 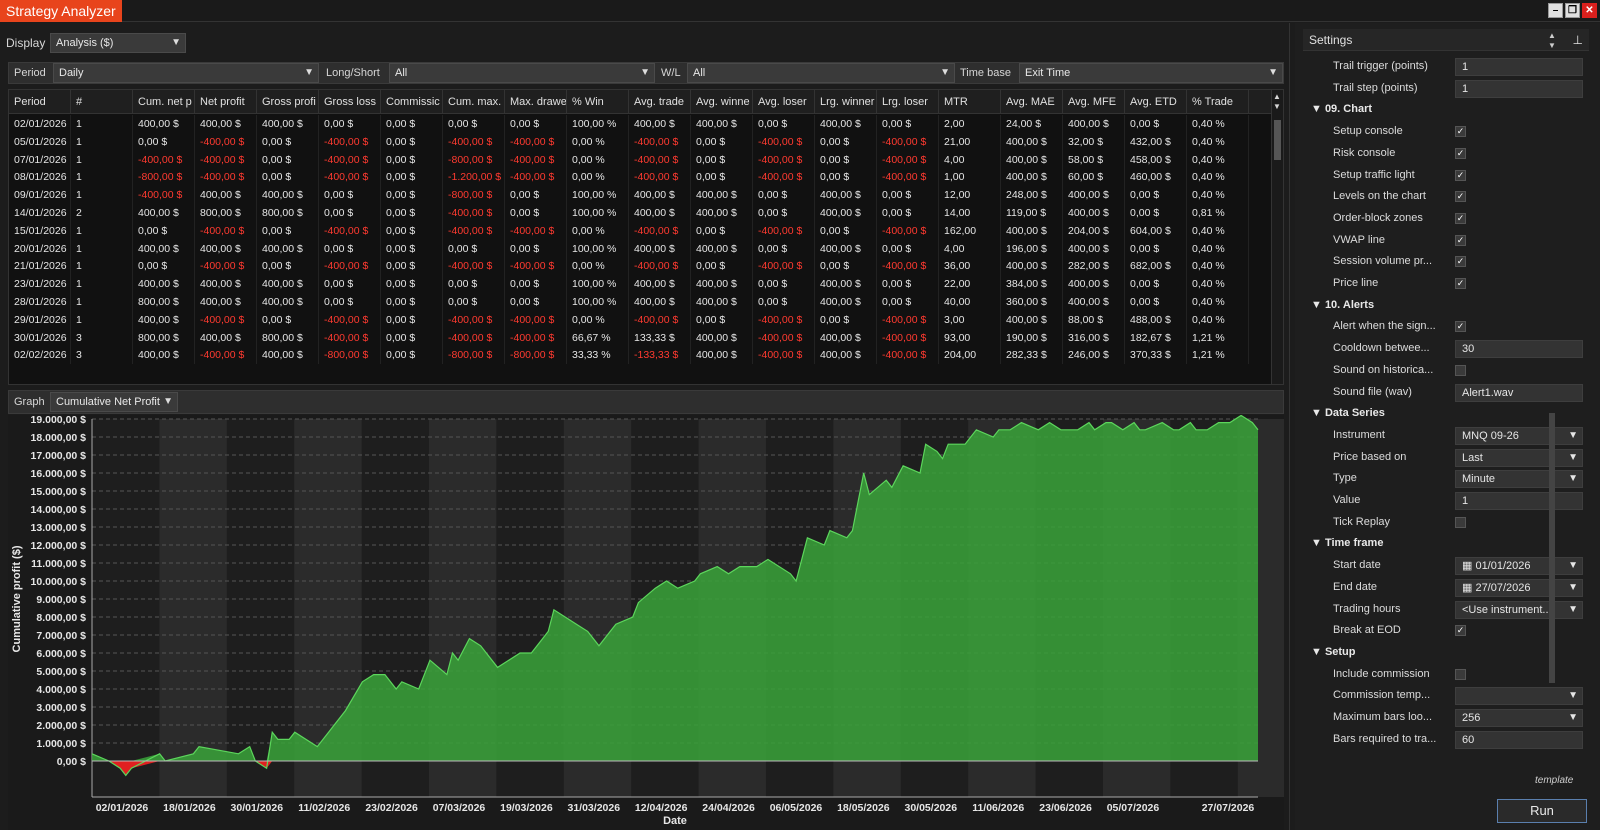 What do you see at coordinates (970, 102) in the screenshot?
I see `column-header: MTR` at bounding box center [970, 102].